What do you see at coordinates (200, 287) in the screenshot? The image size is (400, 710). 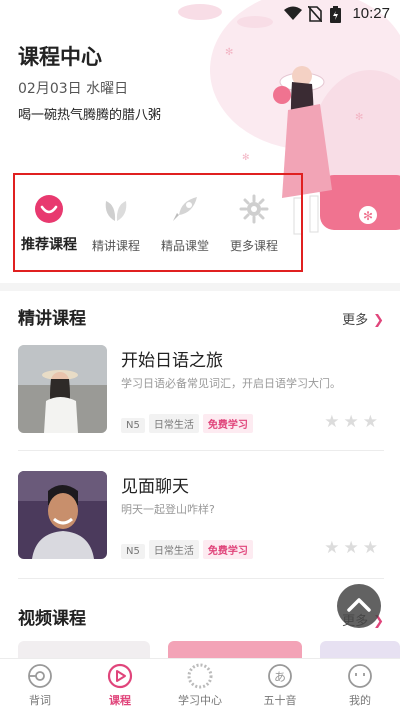 I see `section-divider` at bounding box center [200, 287].